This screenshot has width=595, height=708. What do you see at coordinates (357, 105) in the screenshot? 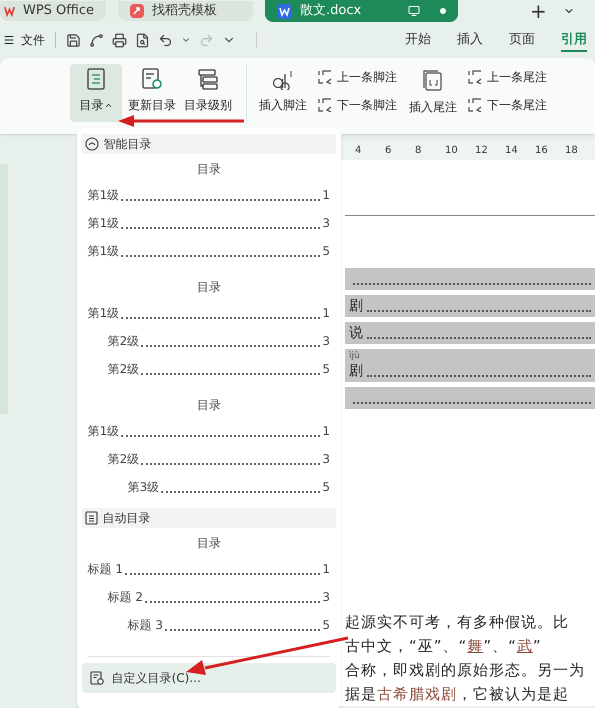
I see `footnote-nav-button: 下一条脚注` at bounding box center [357, 105].